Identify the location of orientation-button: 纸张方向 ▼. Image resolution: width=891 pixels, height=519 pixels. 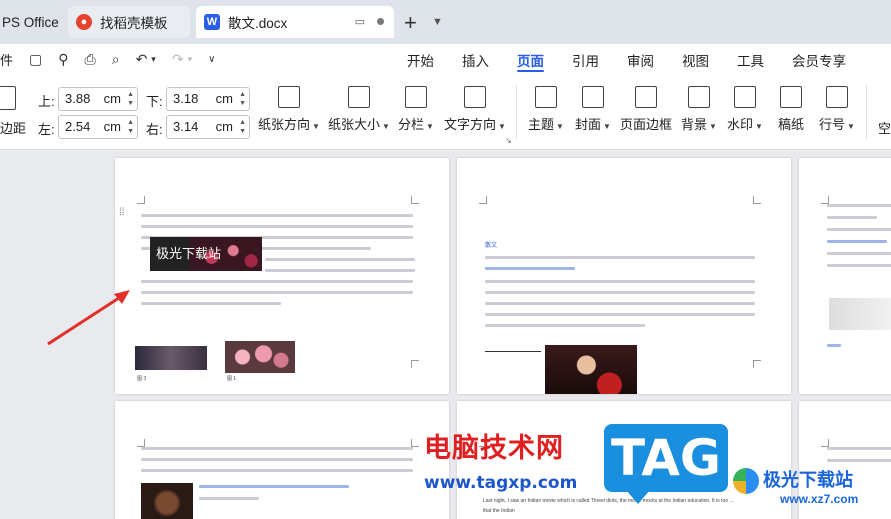
(289, 109).